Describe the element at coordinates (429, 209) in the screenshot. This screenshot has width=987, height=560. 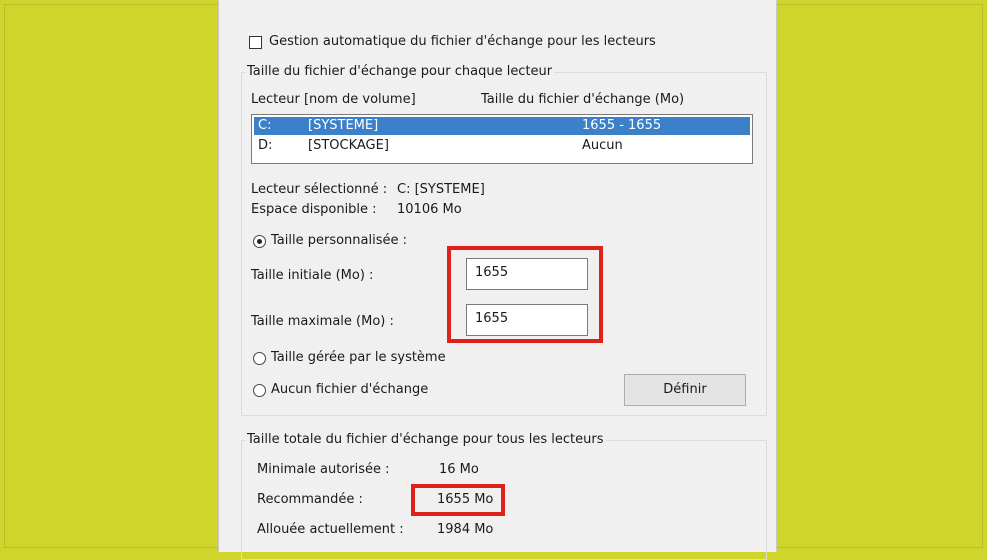
I see `available-space-value: 10106 Mo` at that location.